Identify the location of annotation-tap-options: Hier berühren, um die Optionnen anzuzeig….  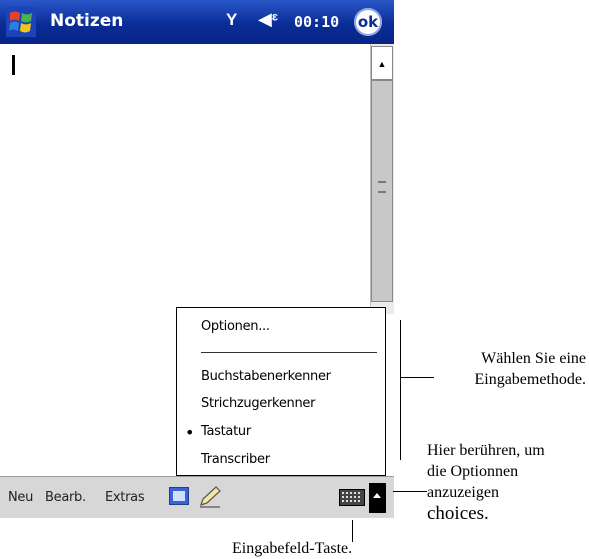
(486, 483).